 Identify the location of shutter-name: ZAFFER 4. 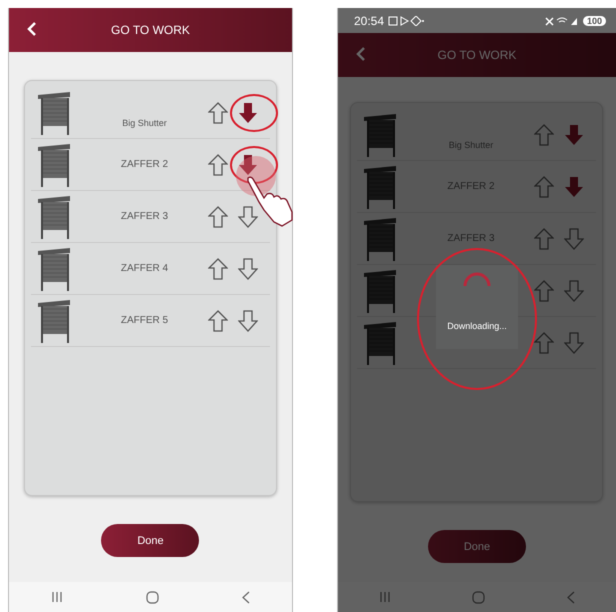
(145, 268).